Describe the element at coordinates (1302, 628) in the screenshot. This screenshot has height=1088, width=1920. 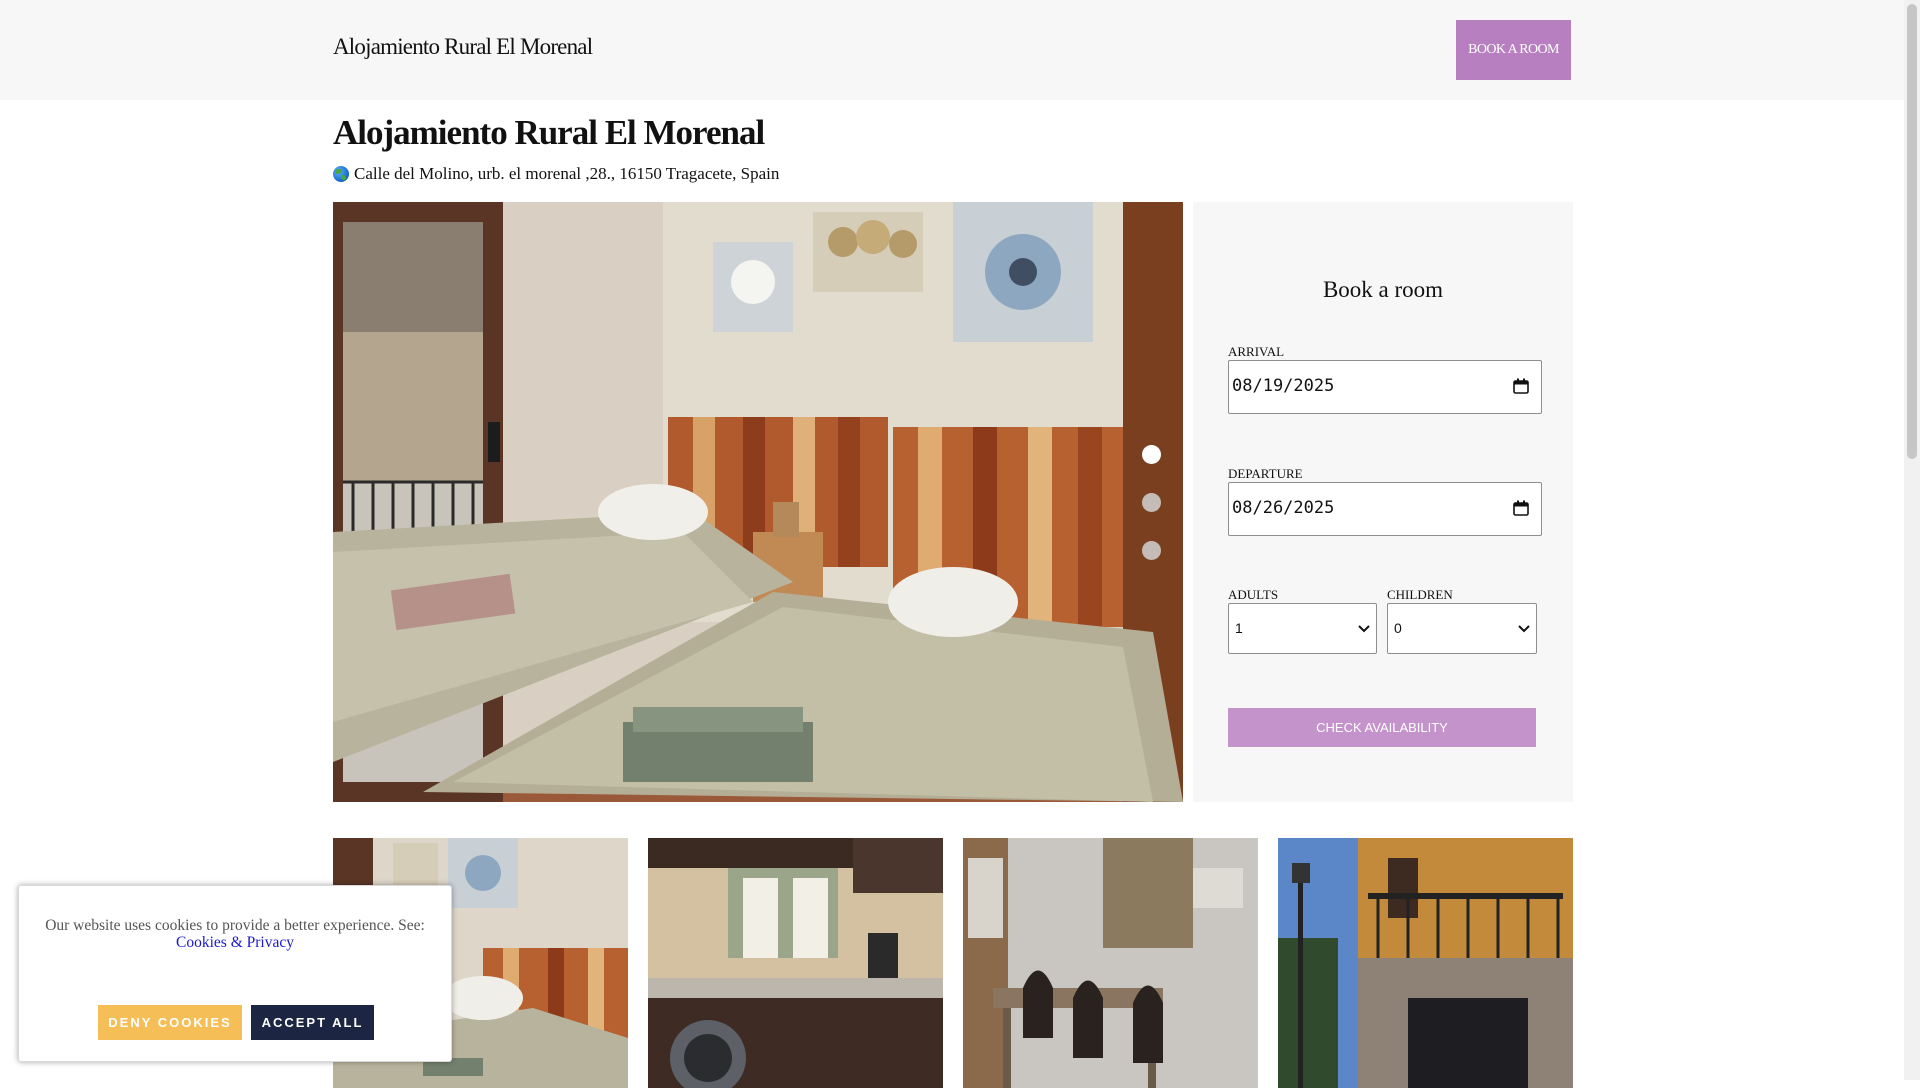
I see `adults-select: 1` at that location.